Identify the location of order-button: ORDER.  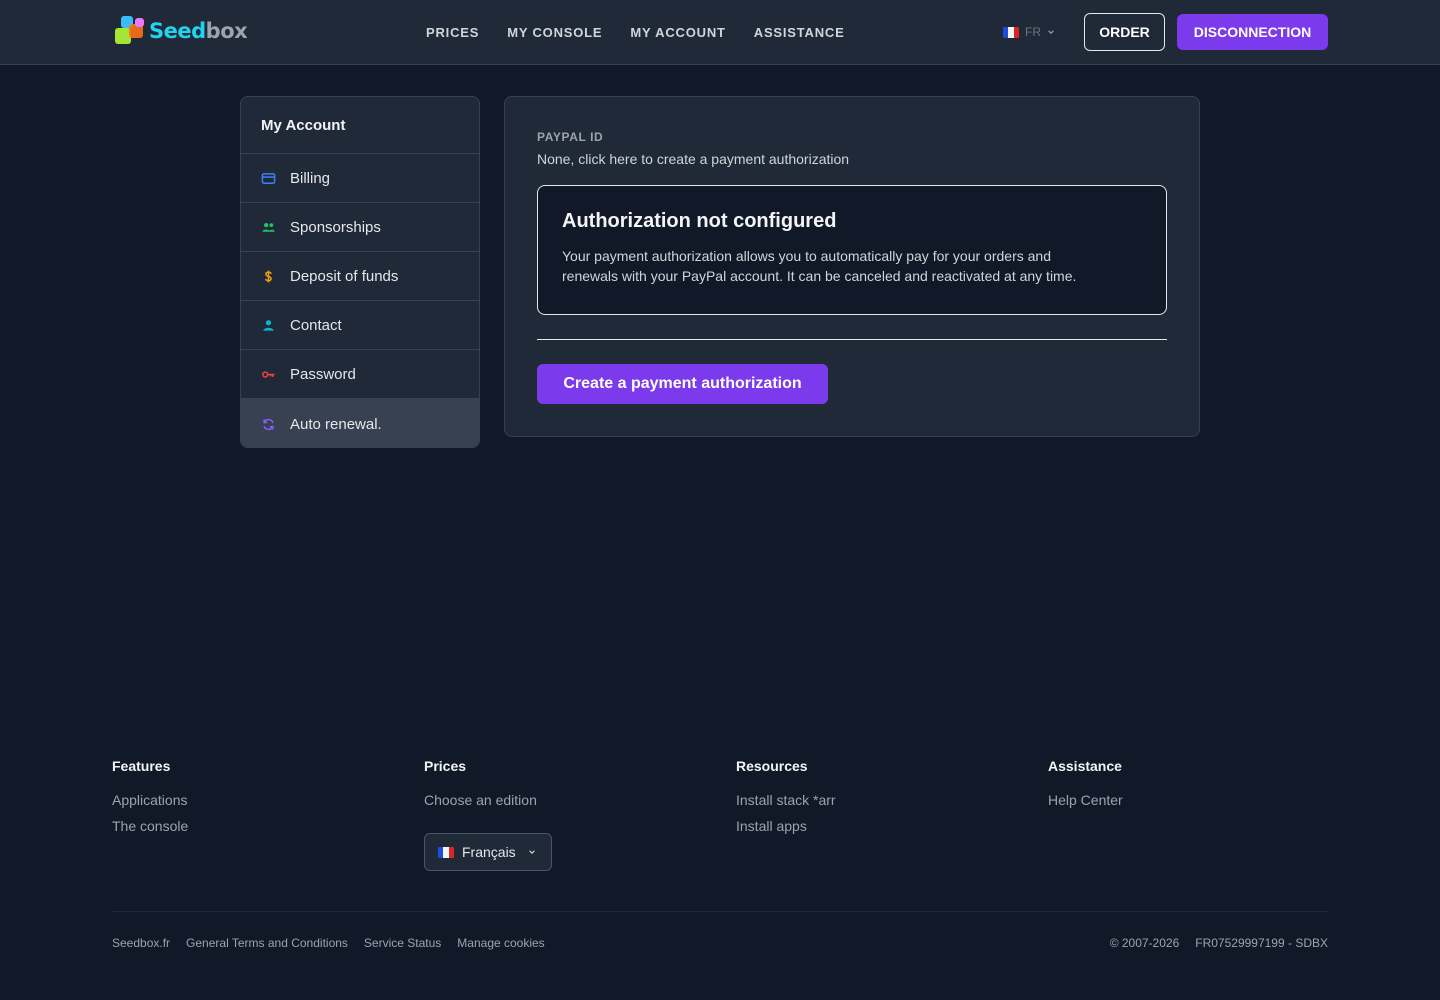
(1124, 32).